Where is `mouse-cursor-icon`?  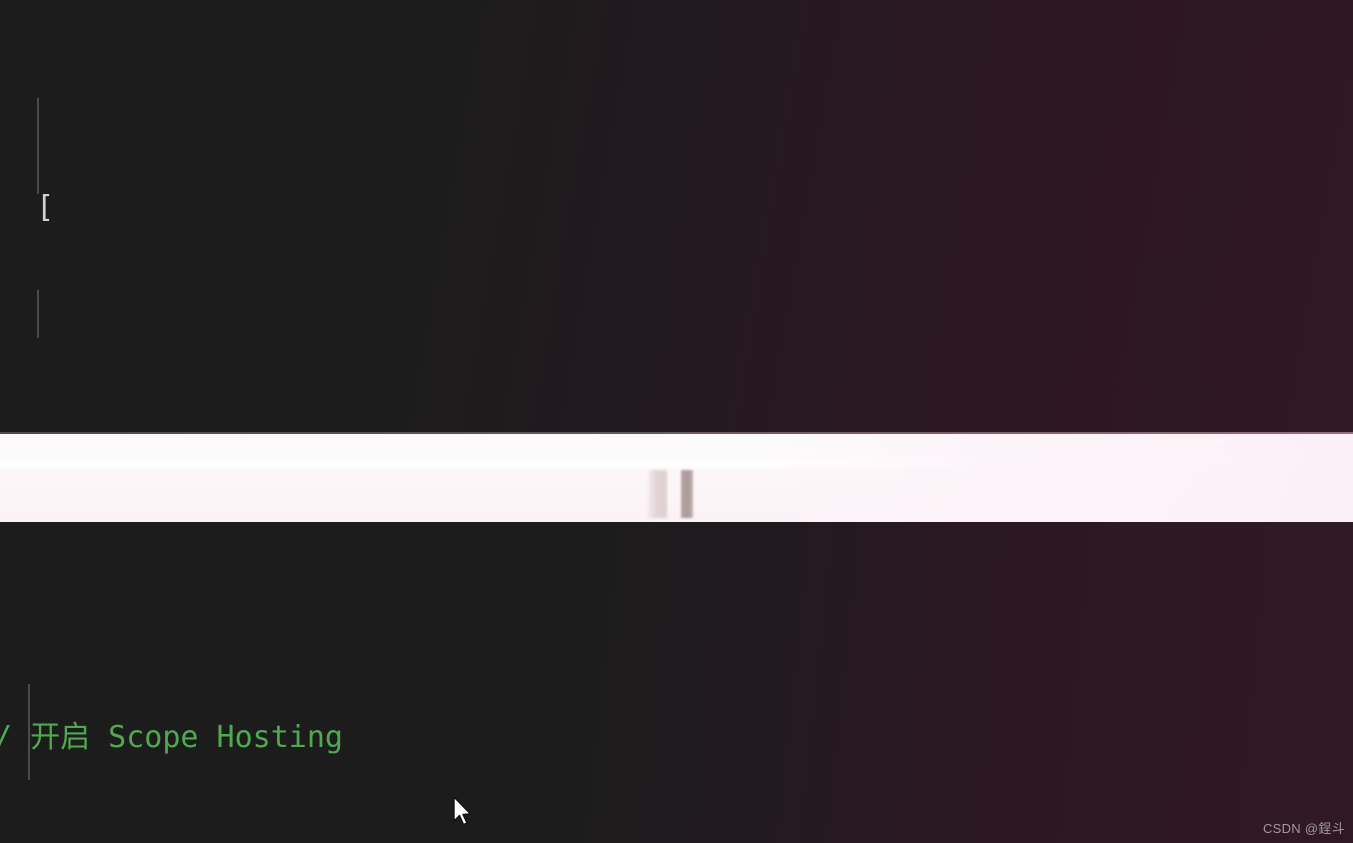 mouse-cursor-icon is located at coordinates (462, 811).